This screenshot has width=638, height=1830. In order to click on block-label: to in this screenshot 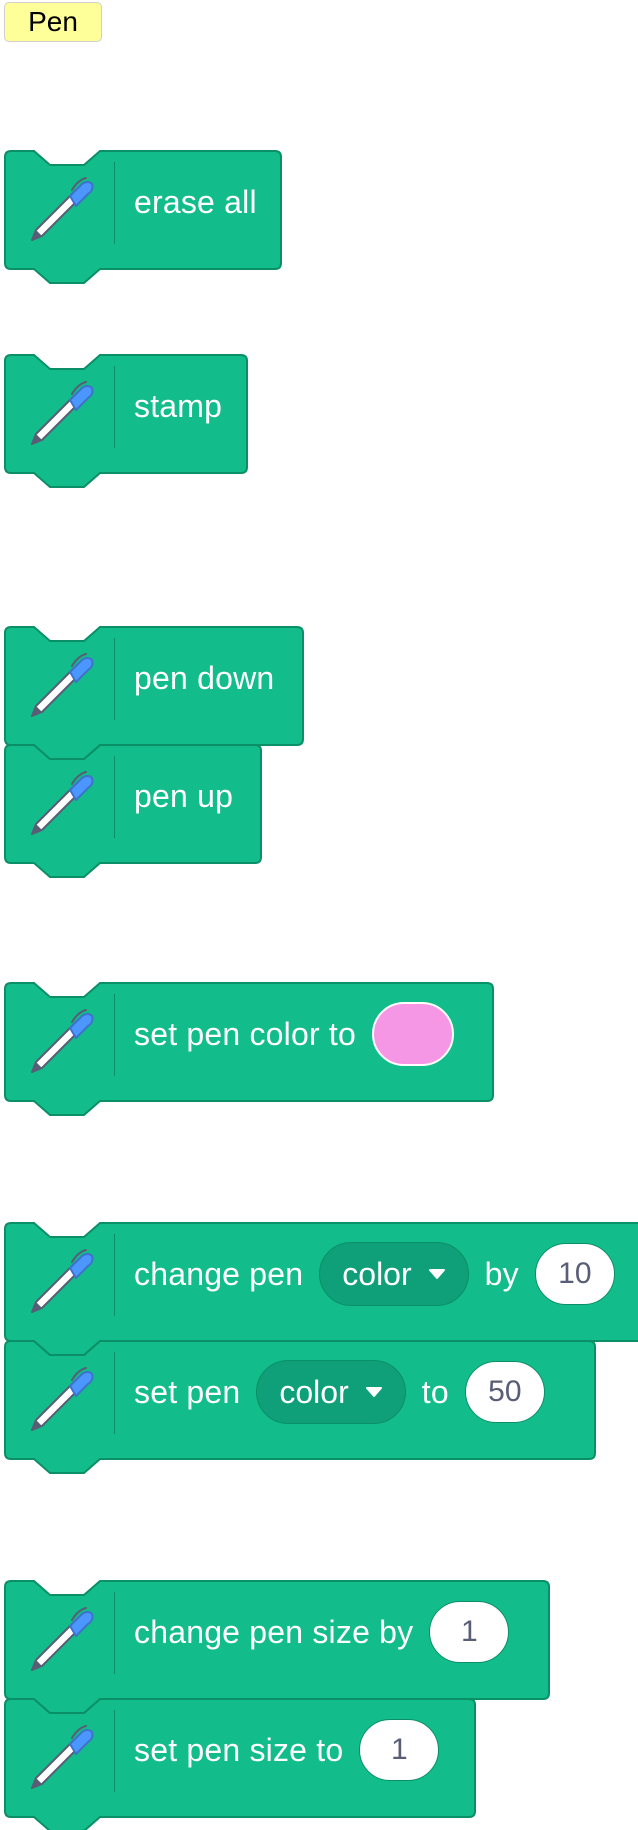, I will do `click(435, 1391)`.